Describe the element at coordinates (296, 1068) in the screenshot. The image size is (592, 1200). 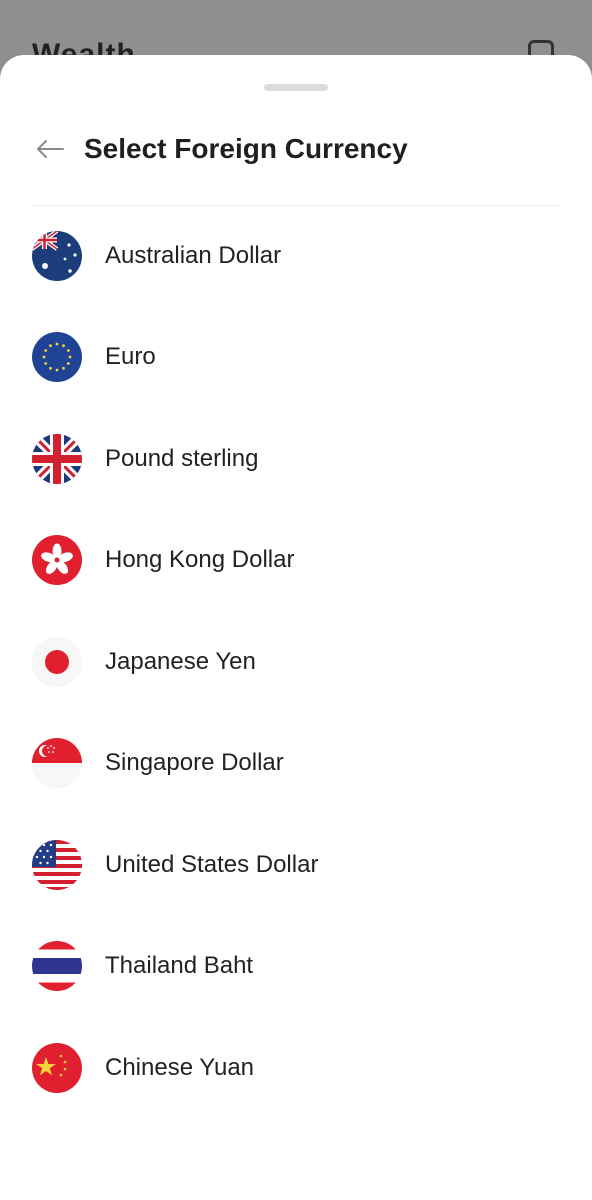
I see `currency-item-chinese-yuan: Chinese Yuan` at that location.